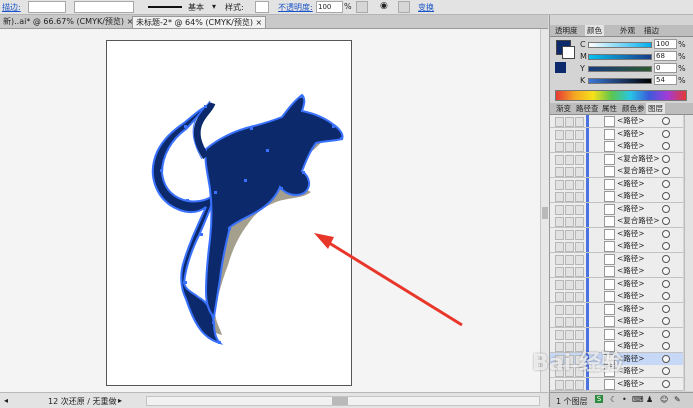 The image size is (693, 408). I want to click on isolate-icon, so click(404, 7).